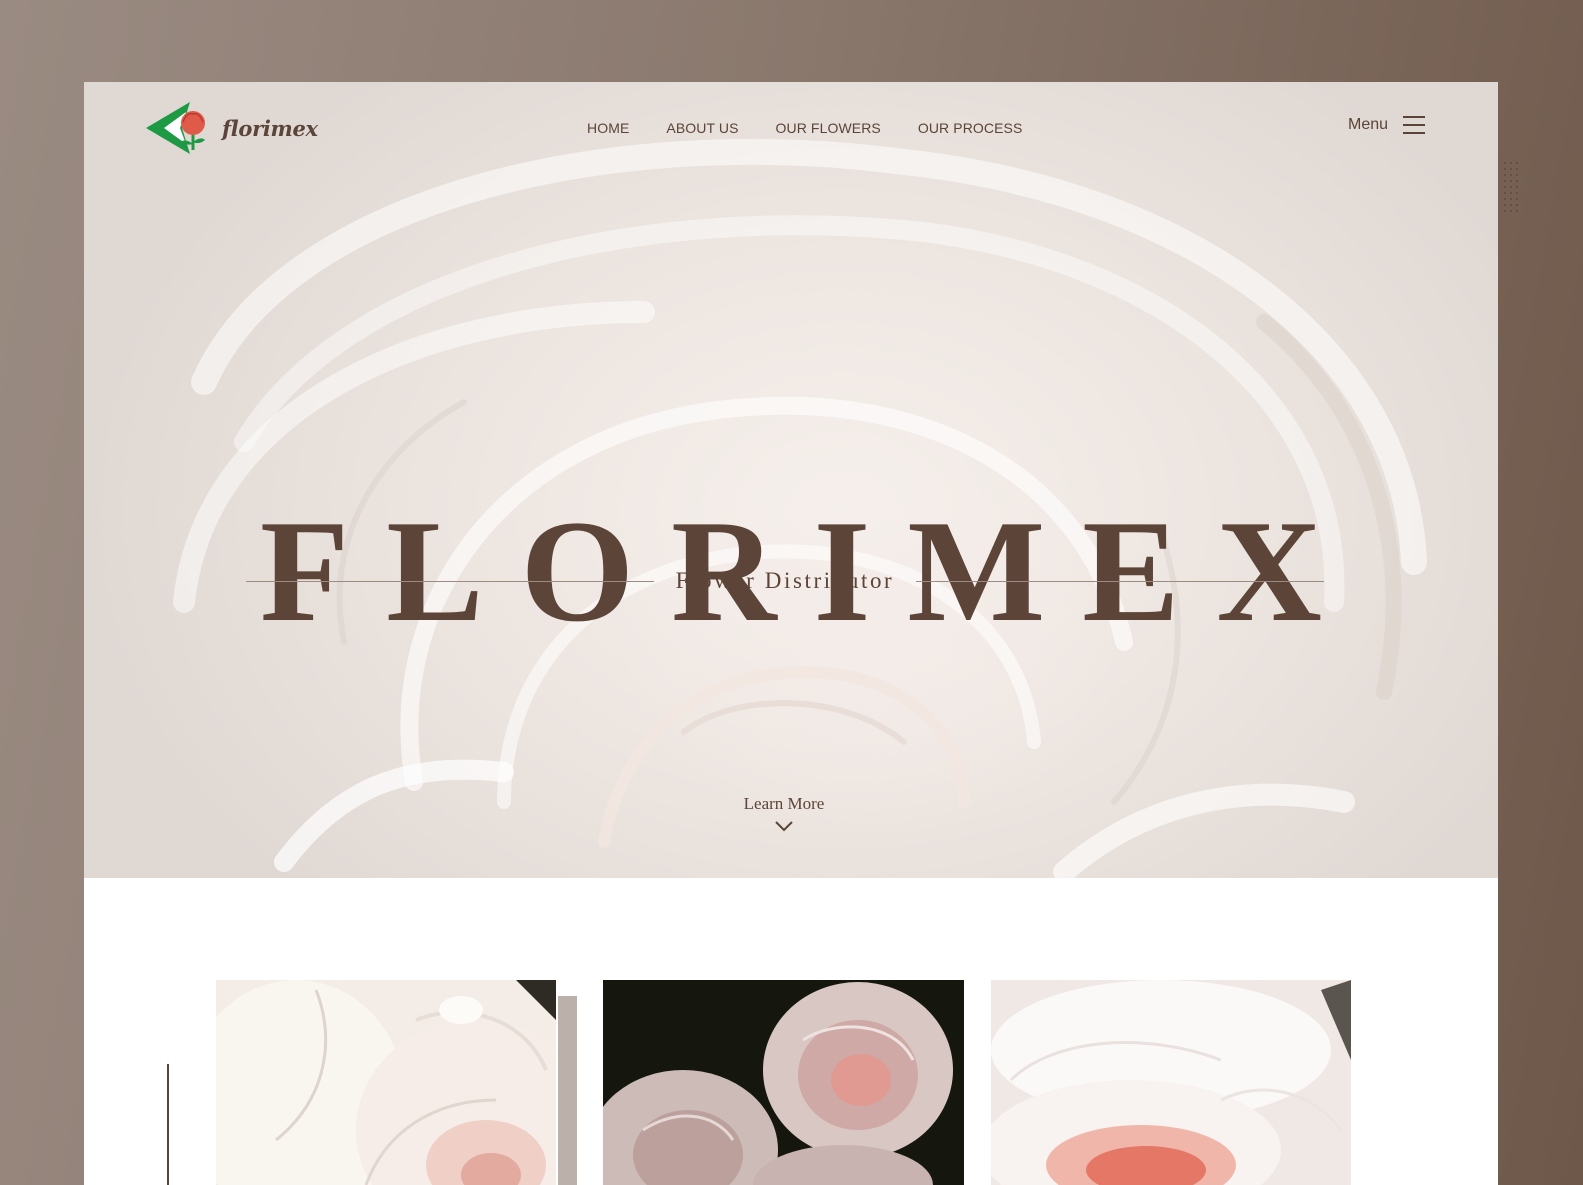  I want to click on section-accent-line, so click(168, 1124).